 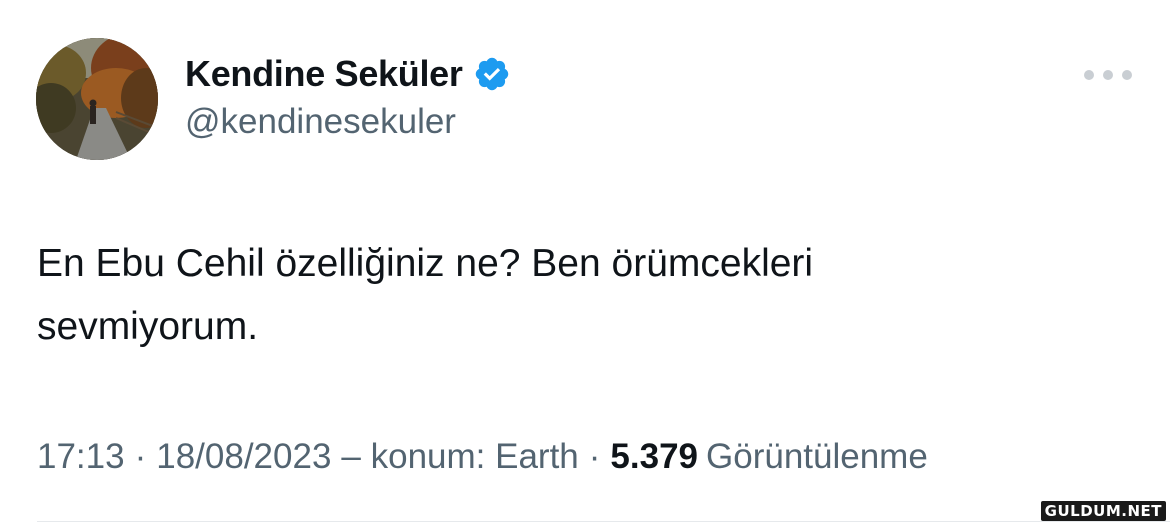 What do you see at coordinates (1103, 511) in the screenshot?
I see `watermark: GULDUM.NET` at bounding box center [1103, 511].